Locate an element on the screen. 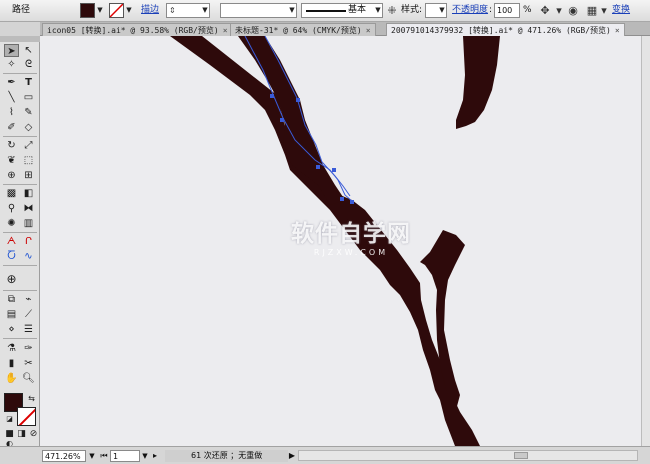  opacity-unit: % is located at coordinates (527, 10).